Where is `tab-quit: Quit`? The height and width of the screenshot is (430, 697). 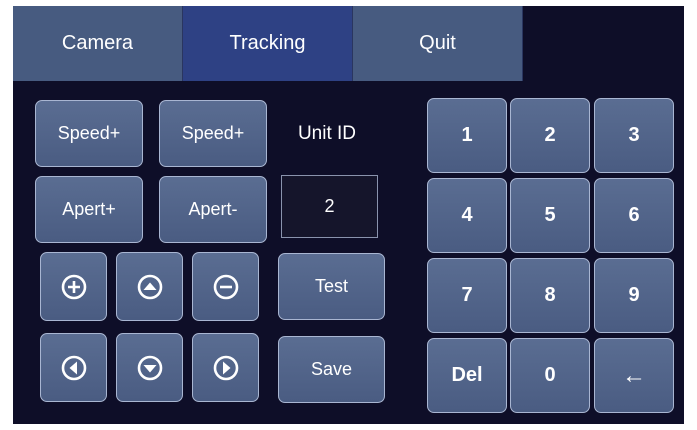 tab-quit: Quit is located at coordinates (438, 43).